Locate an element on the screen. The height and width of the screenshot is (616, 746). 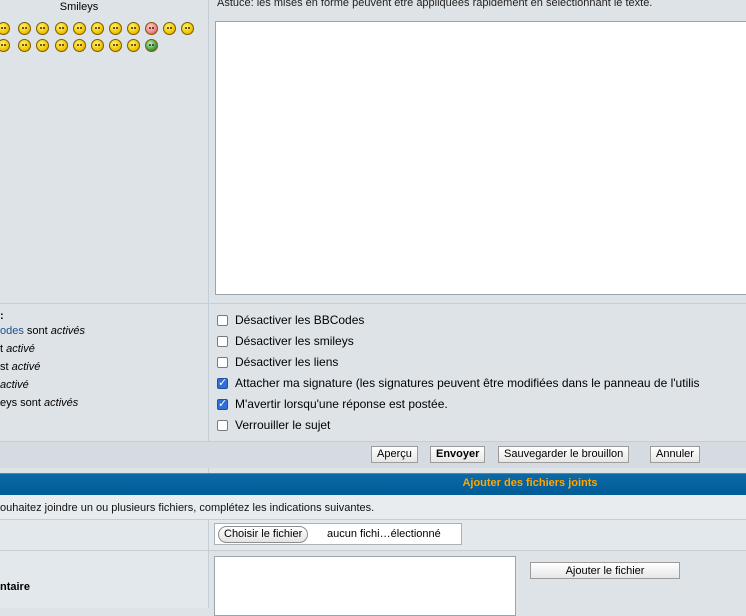
option-disable-links: Désactiver les liens is located at coordinates (277, 362).